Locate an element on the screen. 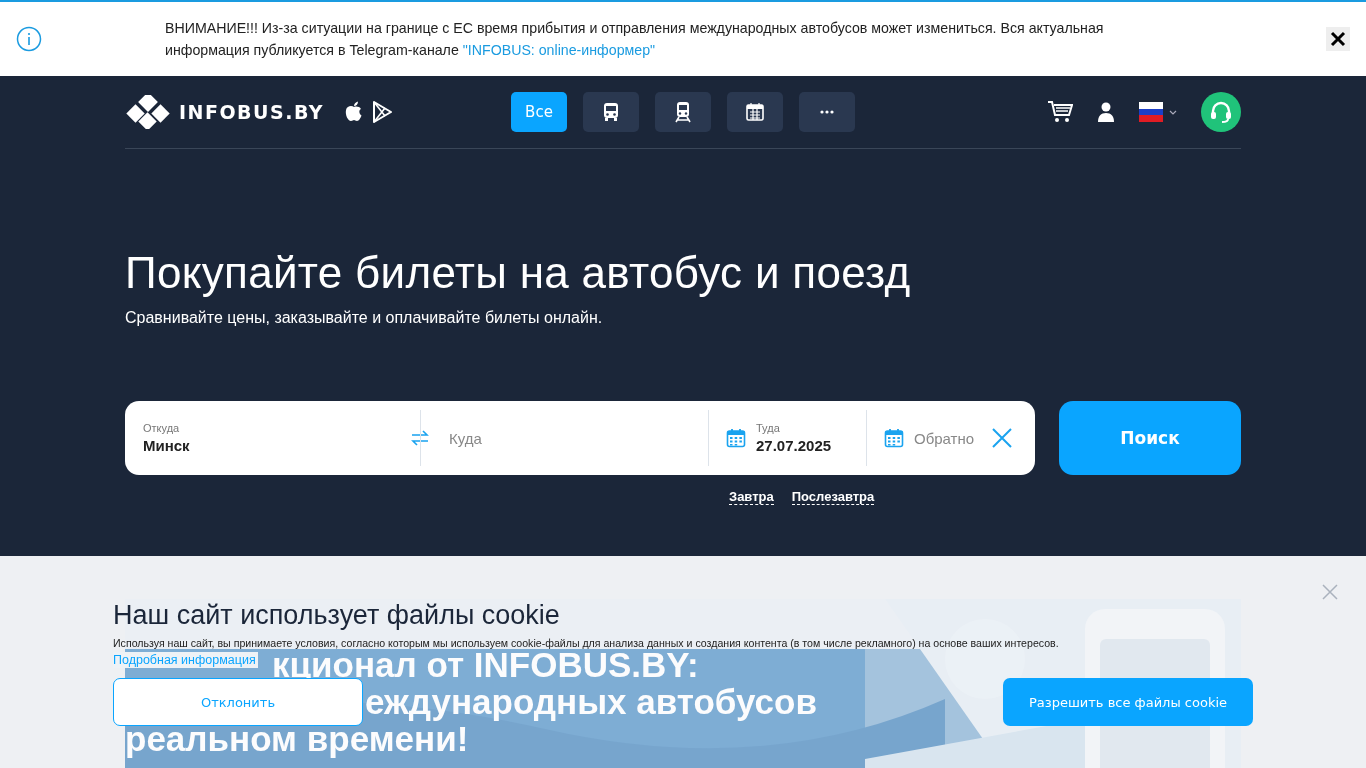 The width and height of the screenshot is (1366, 768). search-button: Поиск is located at coordinates (1150, 438).